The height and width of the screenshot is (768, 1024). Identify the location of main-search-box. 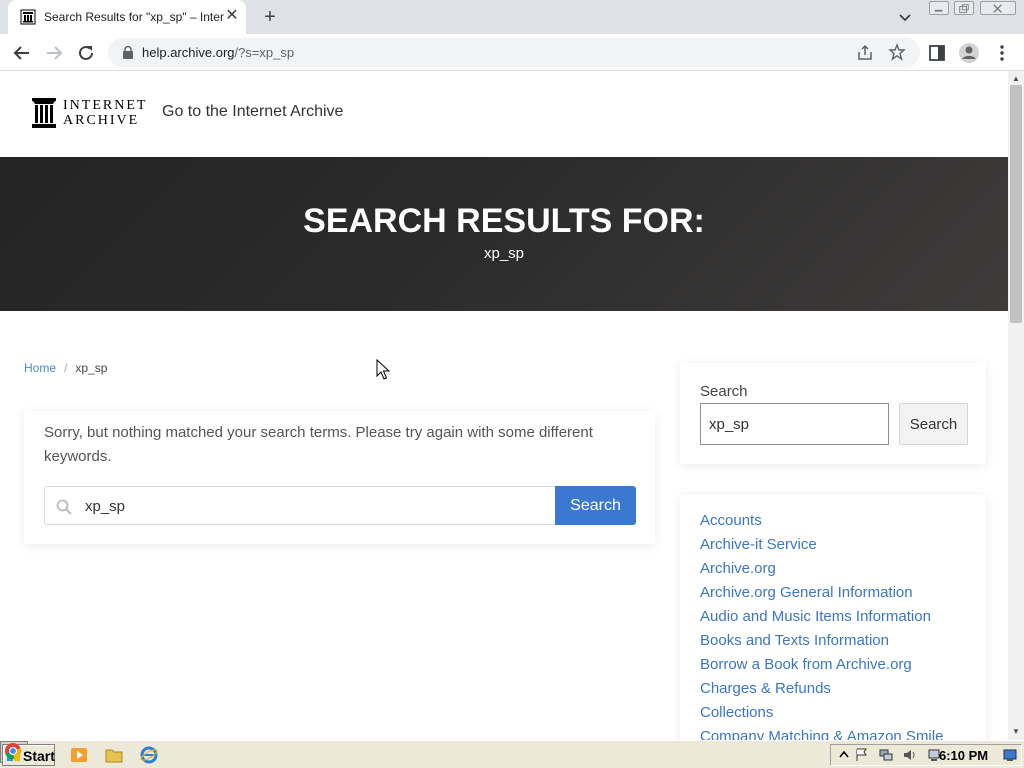
(300, 505).